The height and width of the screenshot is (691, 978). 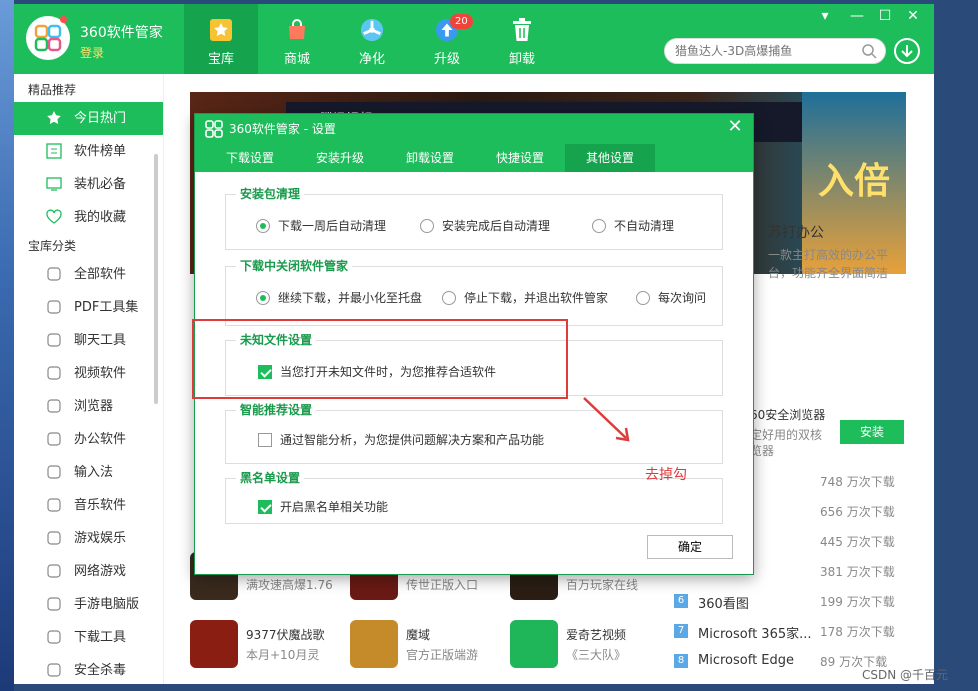 I want to click on notification-dot, so click(x=63, y=19).